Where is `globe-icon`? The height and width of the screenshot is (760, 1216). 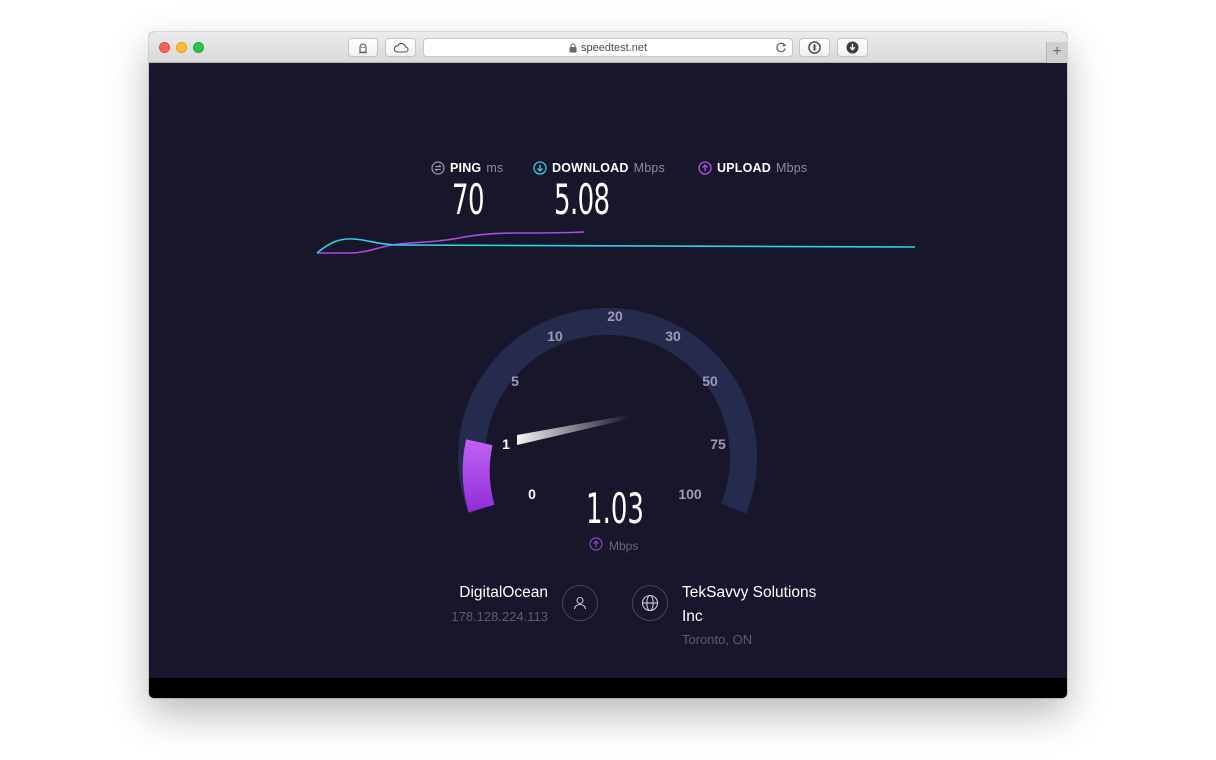
globe-icon is located at coordinates (650, 603).